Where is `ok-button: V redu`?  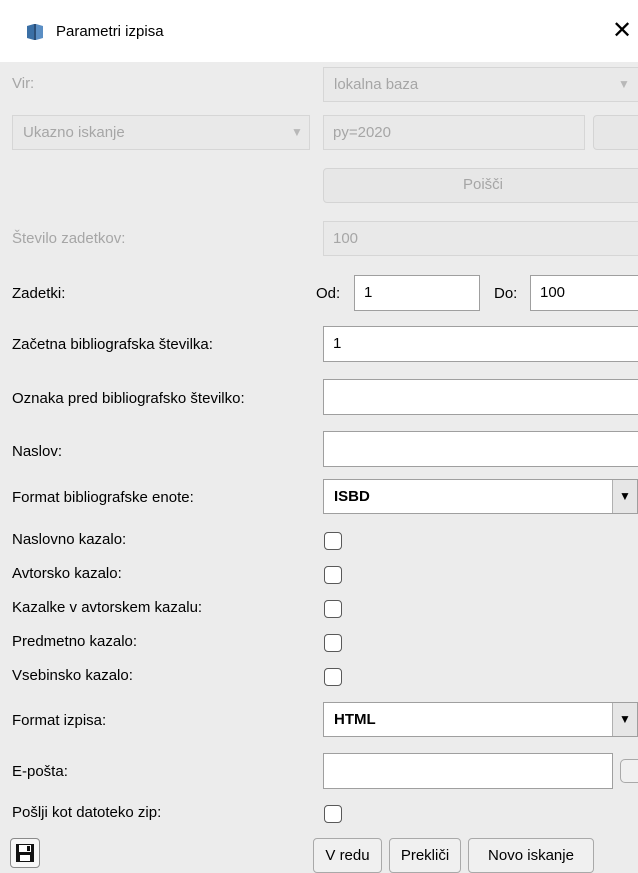
ok-button: V redu is located at coordinates (347, 855).